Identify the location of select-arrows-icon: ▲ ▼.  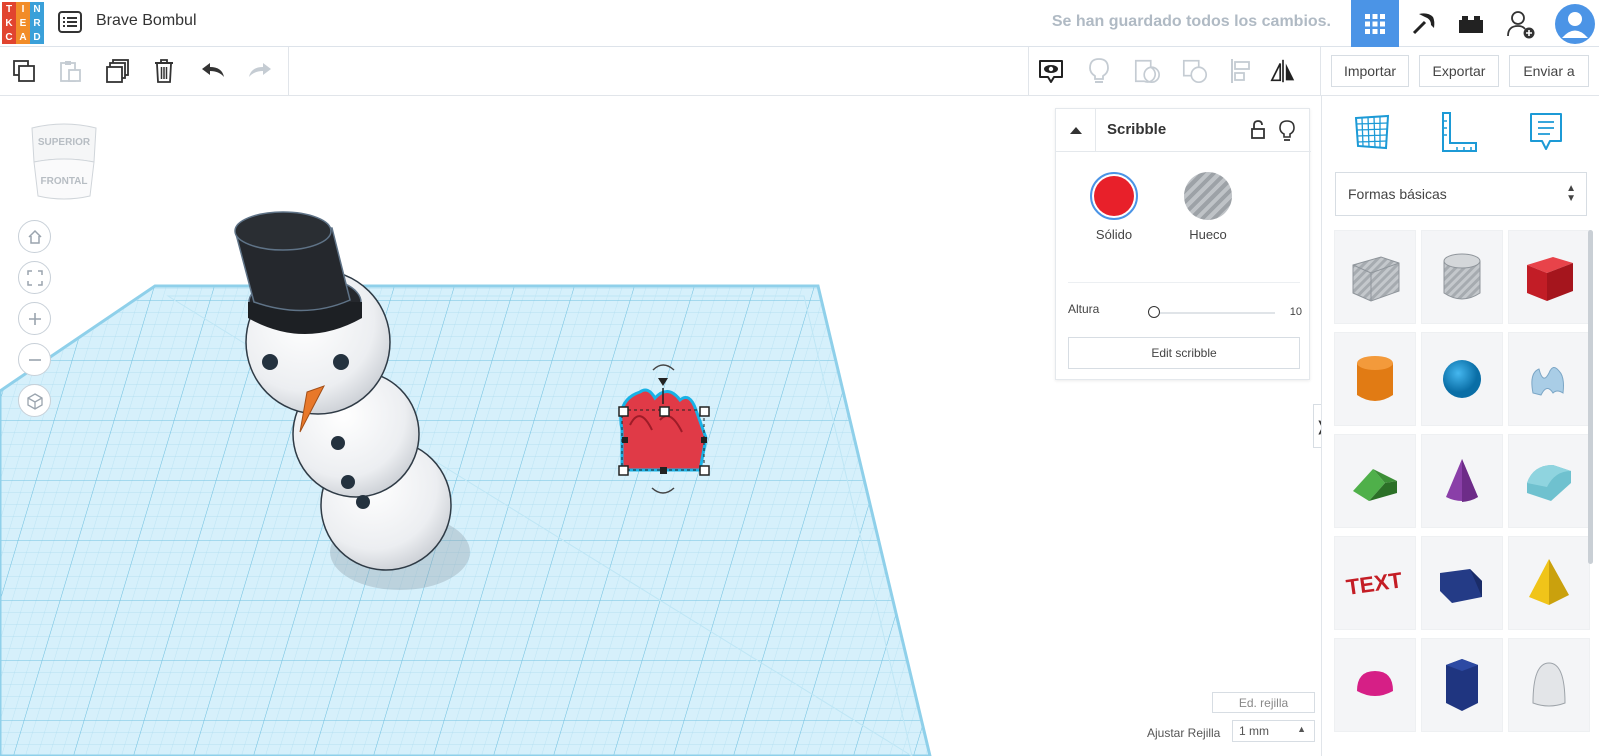
(1571, 193).